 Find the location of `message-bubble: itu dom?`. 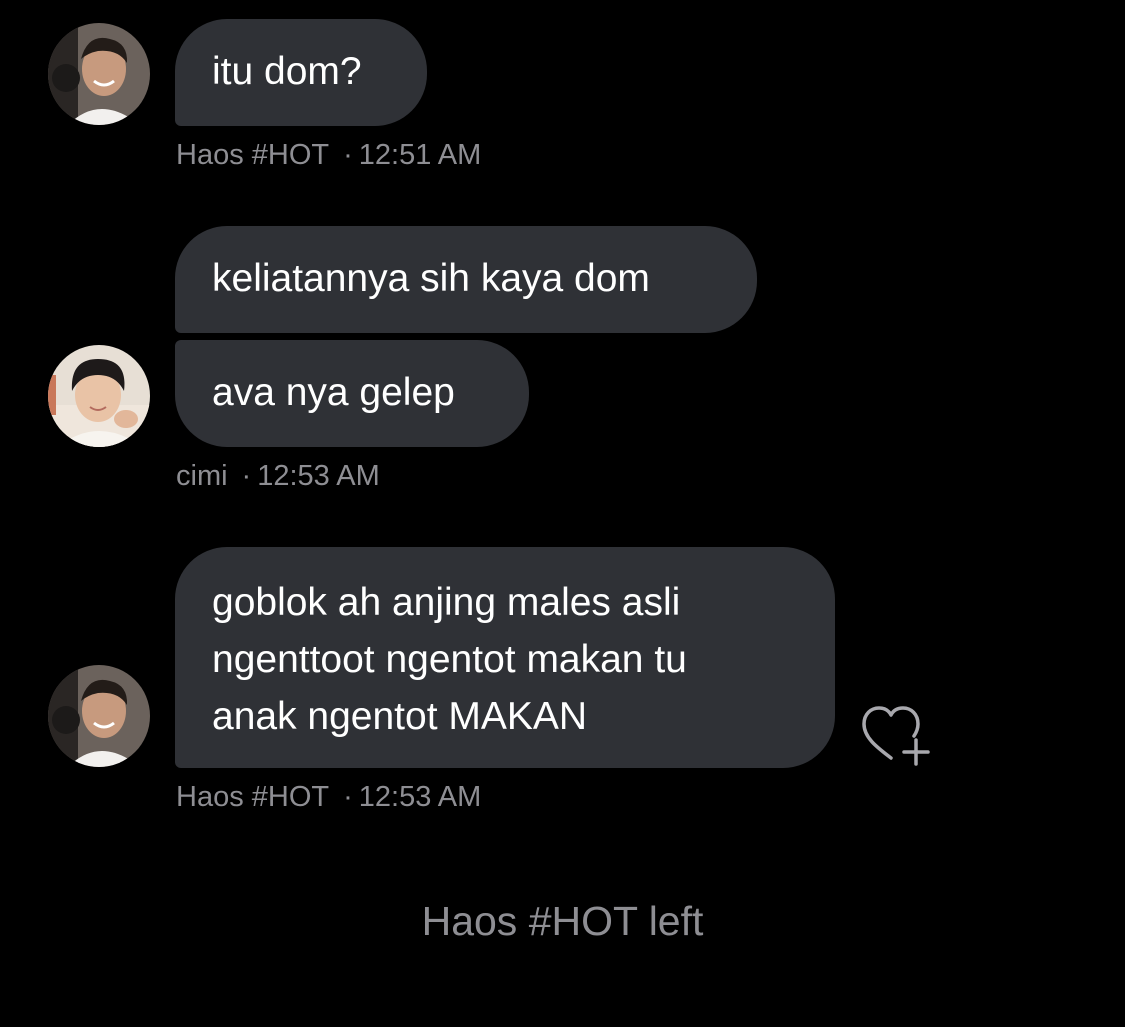

message-bubble: itu dom? is located at coordinates (301, 72).